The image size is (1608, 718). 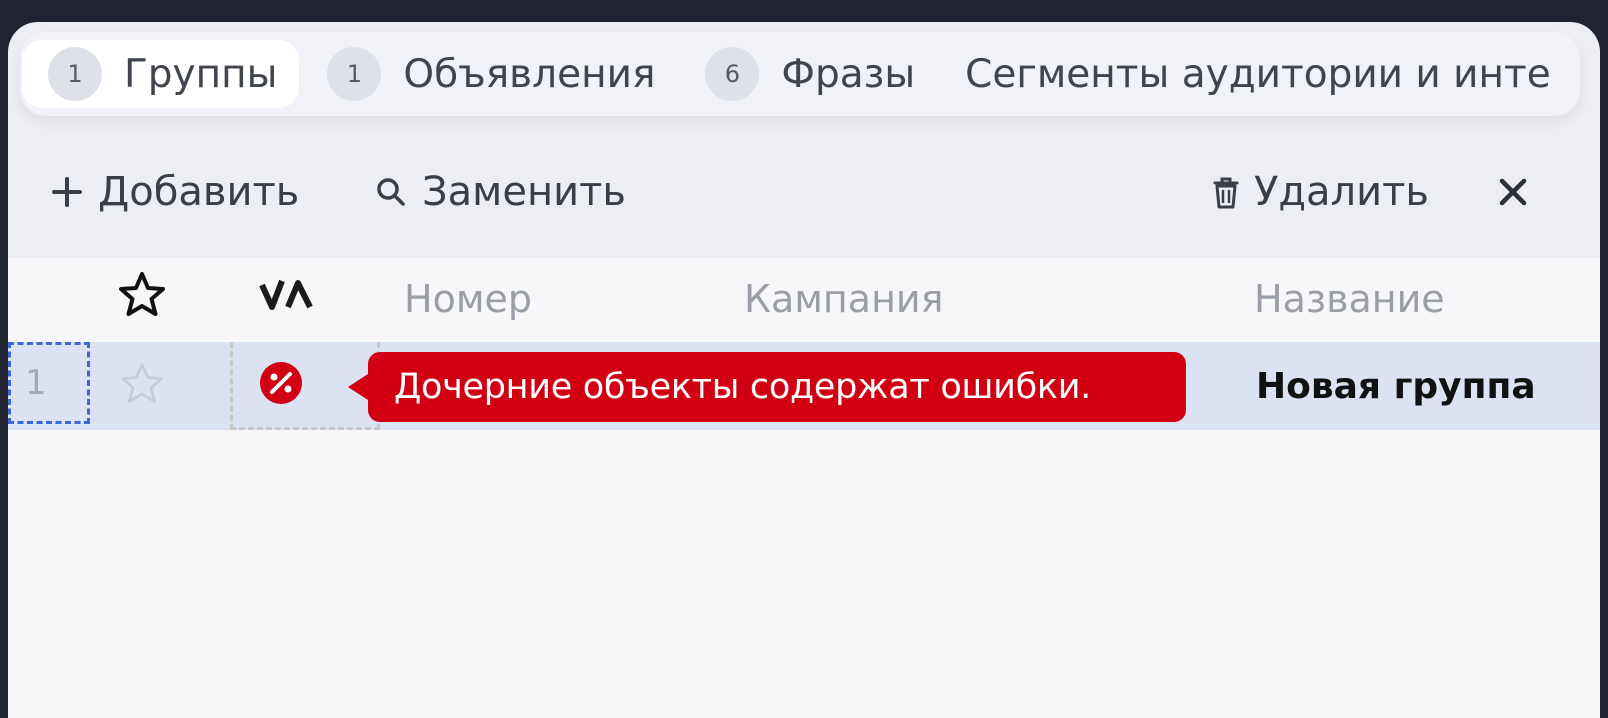 What do you see at coordinates (804, 192) in the screenshot?
I see `toolbar: Добавить Заменить Удалить` at bounding box center [804, 192].